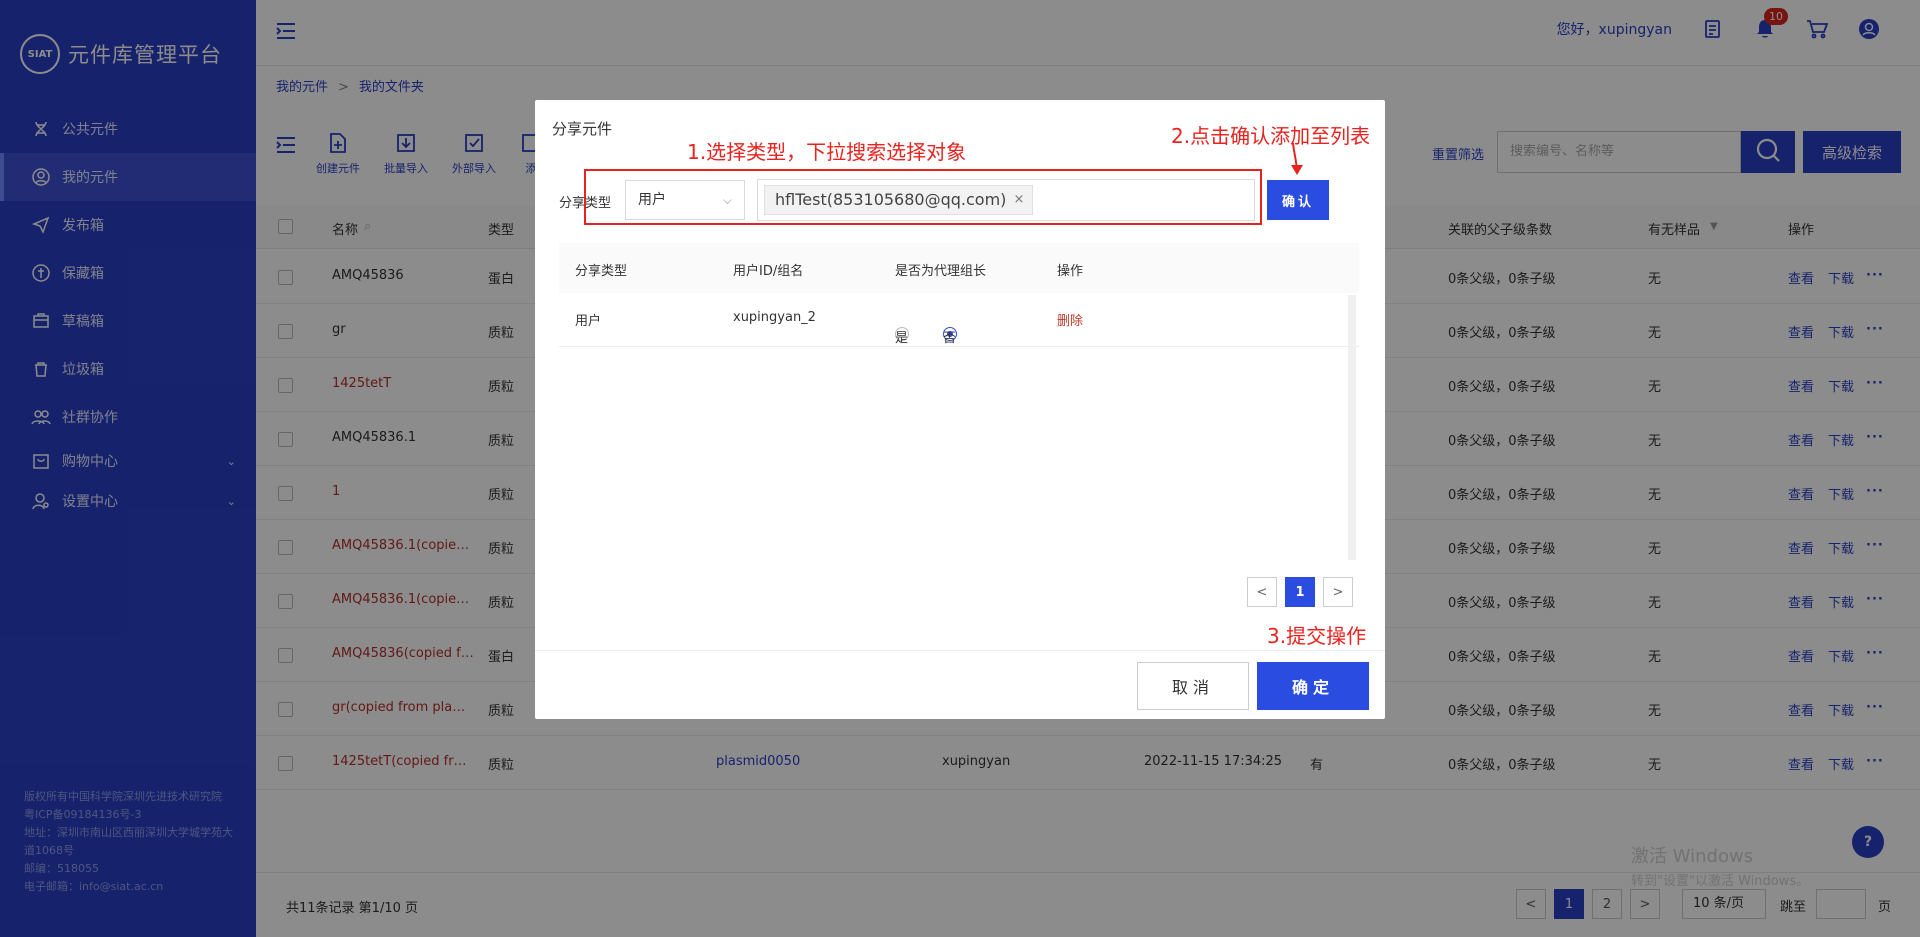  What do you see at coordinates (1070, 319) in the screenshot?
I see `delete-link: 删除` at bounding box center [1070, 319].